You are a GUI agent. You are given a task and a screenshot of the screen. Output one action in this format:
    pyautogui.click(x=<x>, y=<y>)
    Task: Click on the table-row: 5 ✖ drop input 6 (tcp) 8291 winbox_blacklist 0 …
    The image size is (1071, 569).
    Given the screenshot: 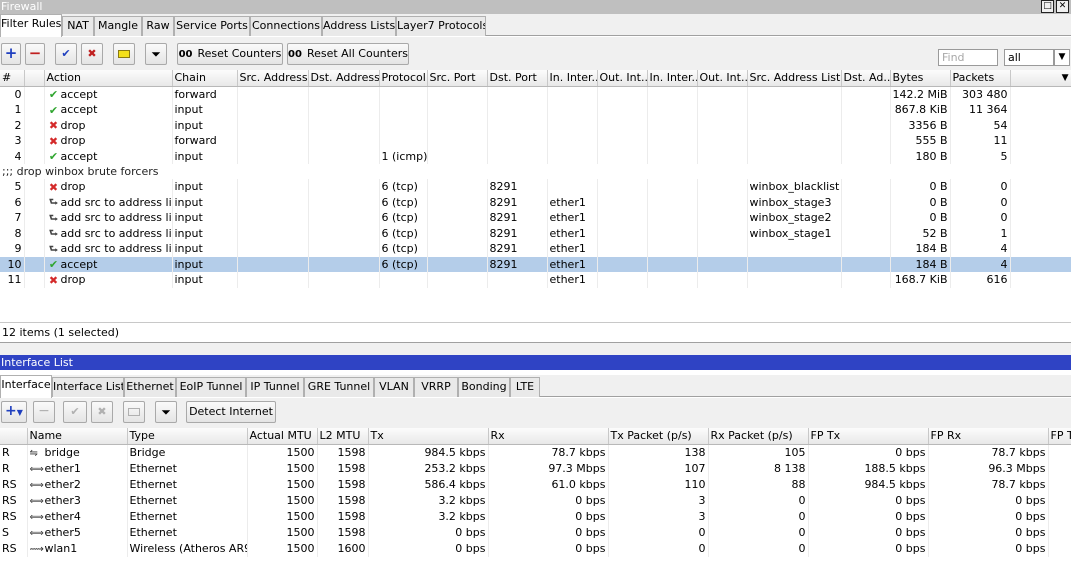 What is the action you would take?
    pyautogui.click(x=535, y=187)
    